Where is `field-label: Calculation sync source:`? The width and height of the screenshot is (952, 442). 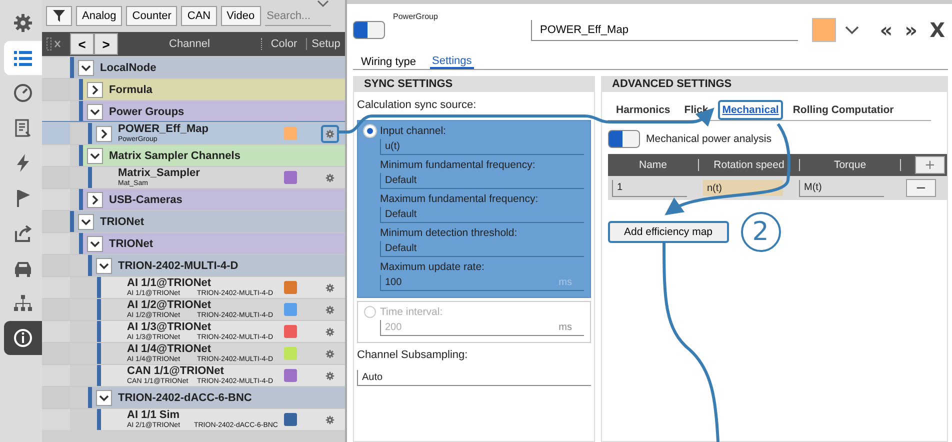
field-label: Calculation sync source: is located at coordinates (417, 105).